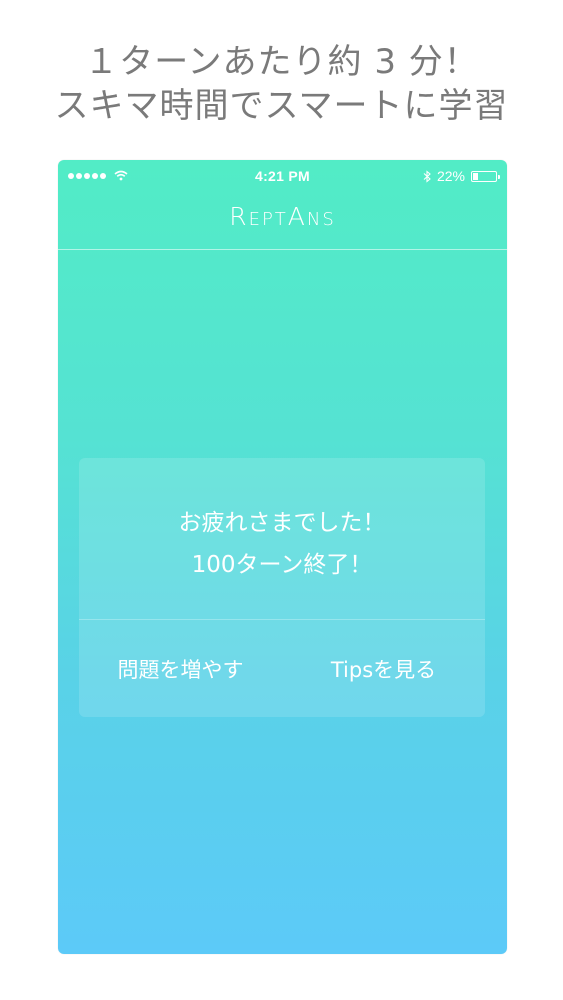 The width and height of the screenshot is (563, 1000). Describe the element at coordinates (281, 106) in the screenshot. I see `promo-line-2: スキマ時間でスマートに学習` at that location.